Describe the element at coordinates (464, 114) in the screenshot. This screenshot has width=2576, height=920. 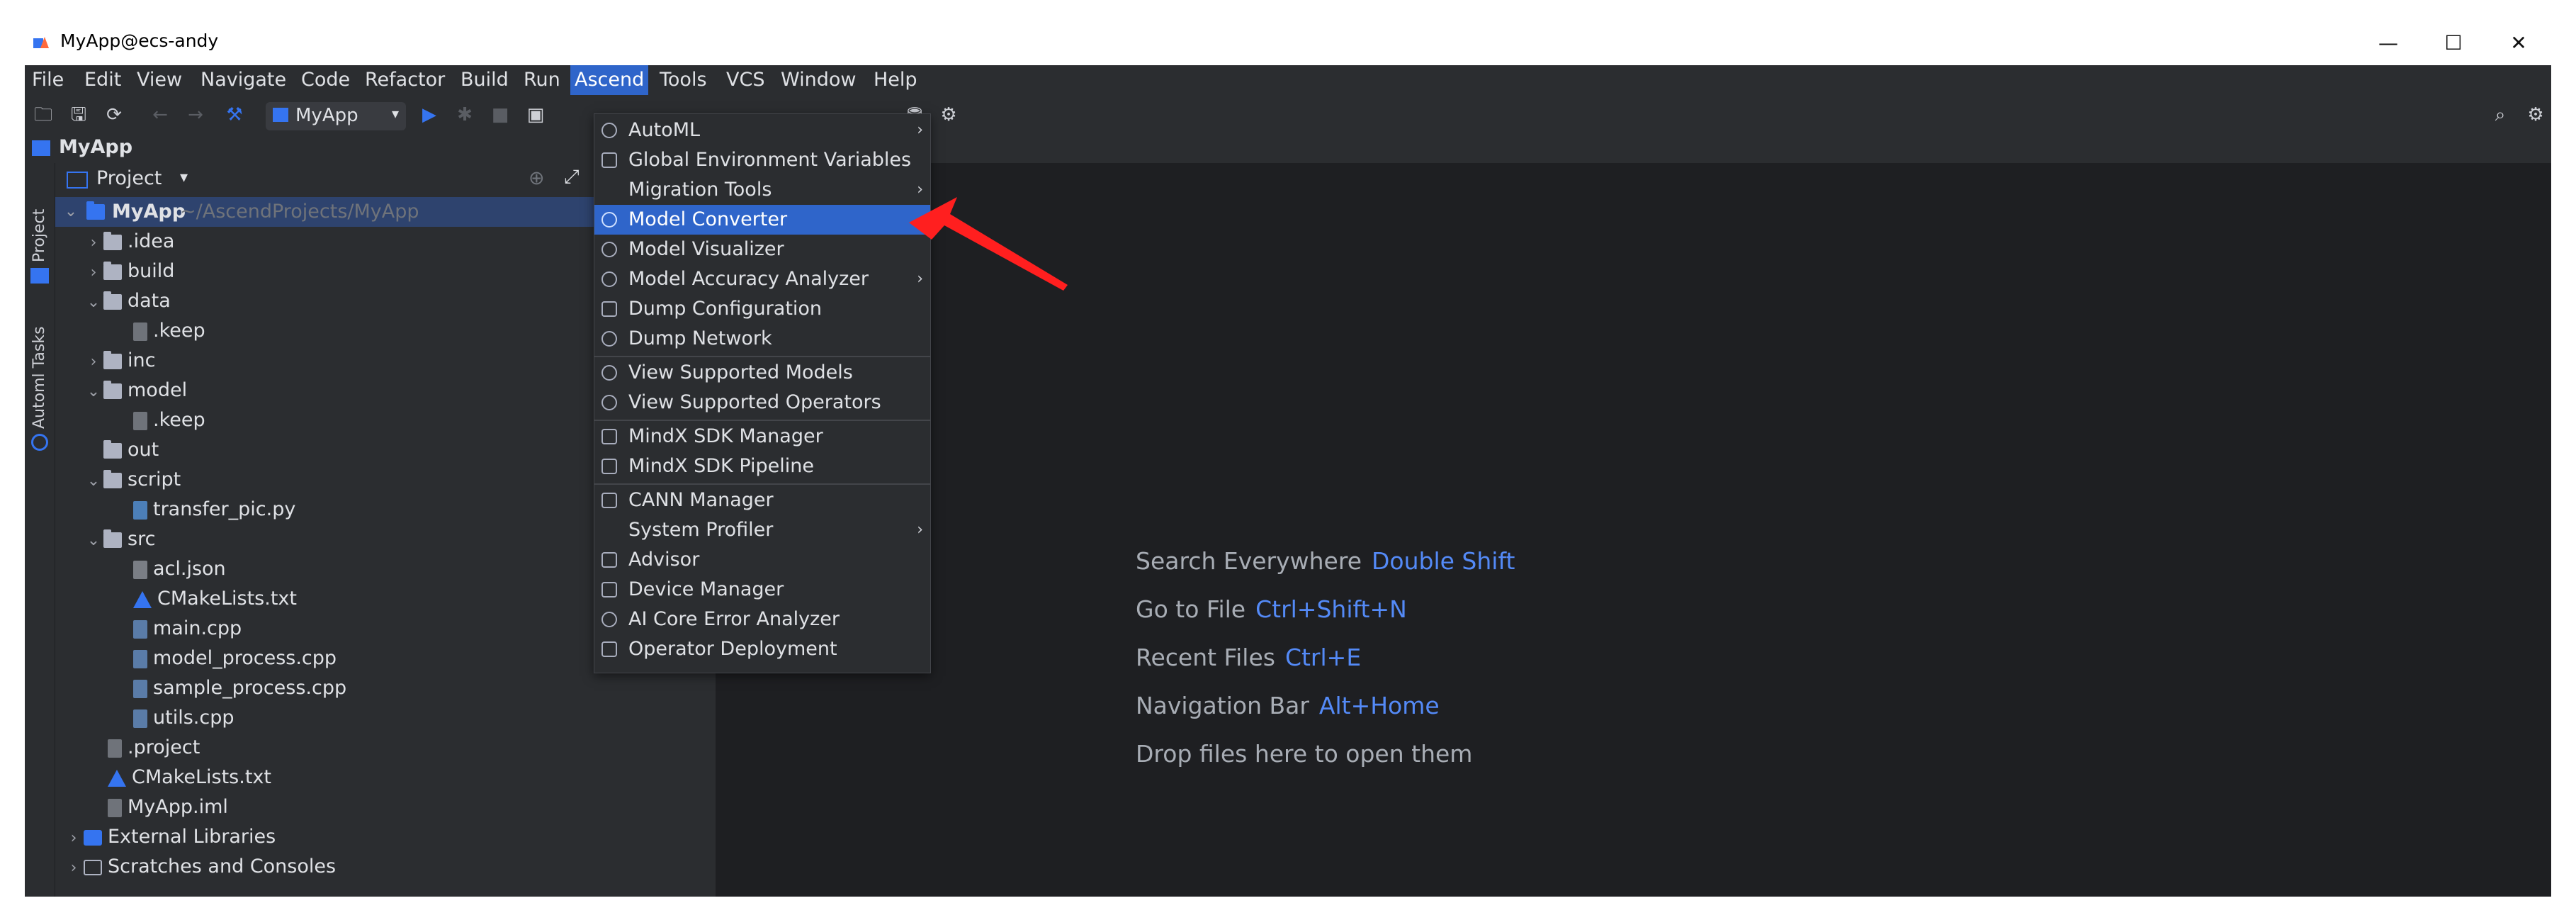
I see `debug-icon: ✱` at that location.